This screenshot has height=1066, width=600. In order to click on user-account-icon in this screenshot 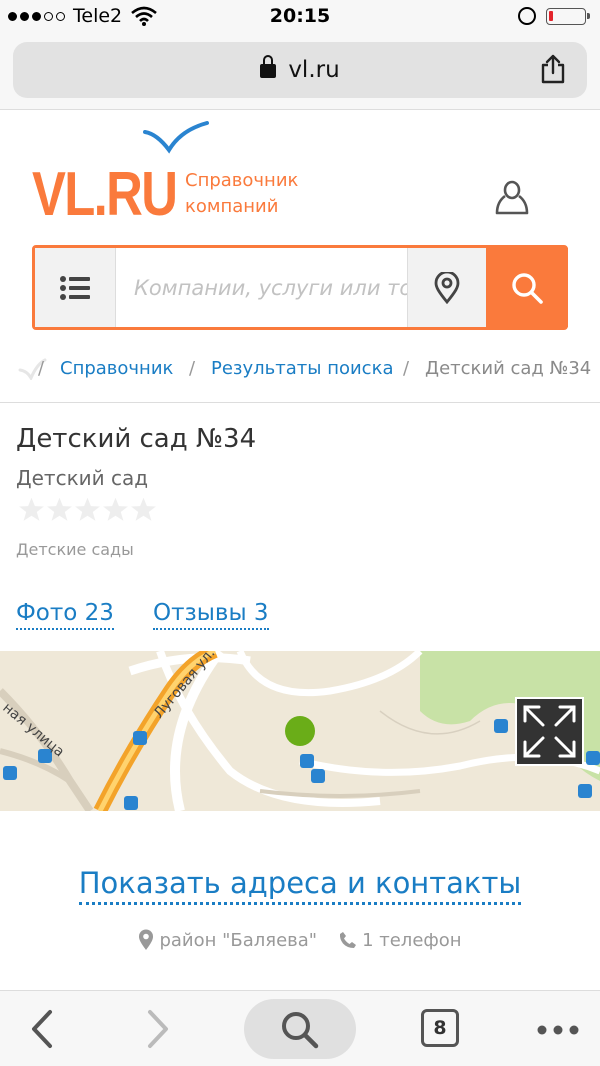, I will do `click(512, 198)`.